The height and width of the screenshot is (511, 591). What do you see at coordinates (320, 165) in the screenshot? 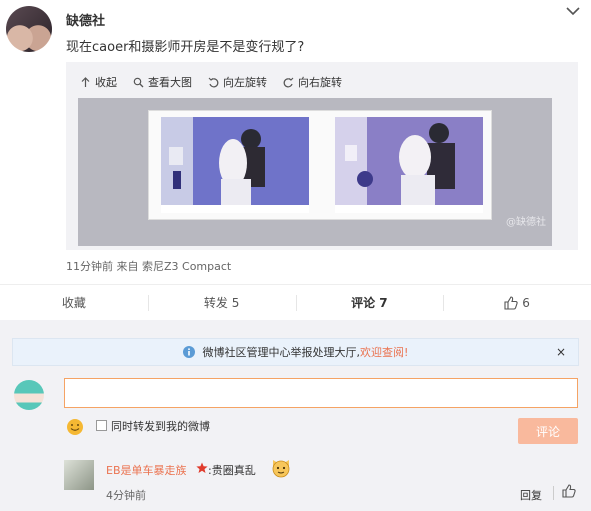
I see `photo-frame` at bounding box center [320, 165].